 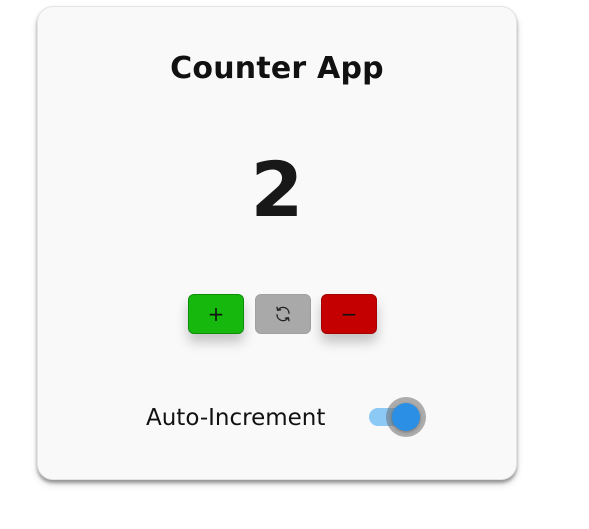 I want to click on auto-increment-toggle, so click(x=397, y=417).